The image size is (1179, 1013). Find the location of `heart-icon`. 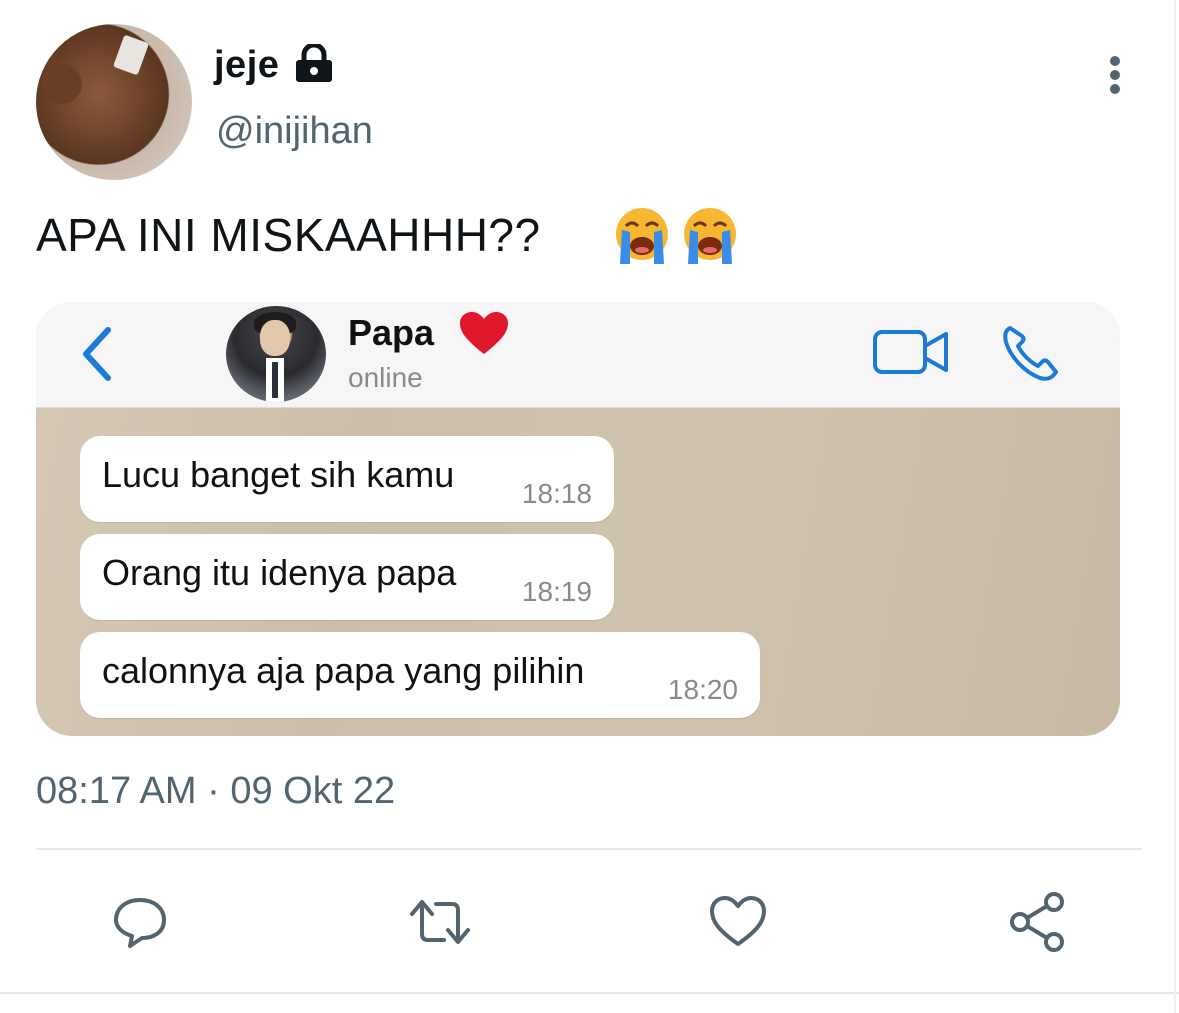

heart-icon is located at coordinates (484, 333).